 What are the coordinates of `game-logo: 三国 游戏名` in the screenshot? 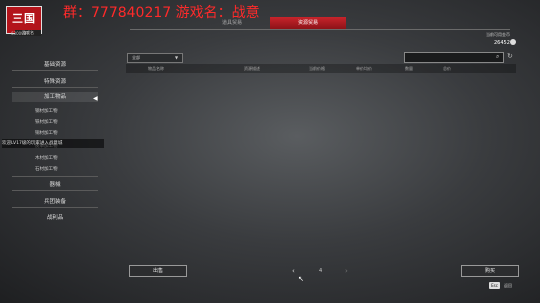 It's located at (24, 21).